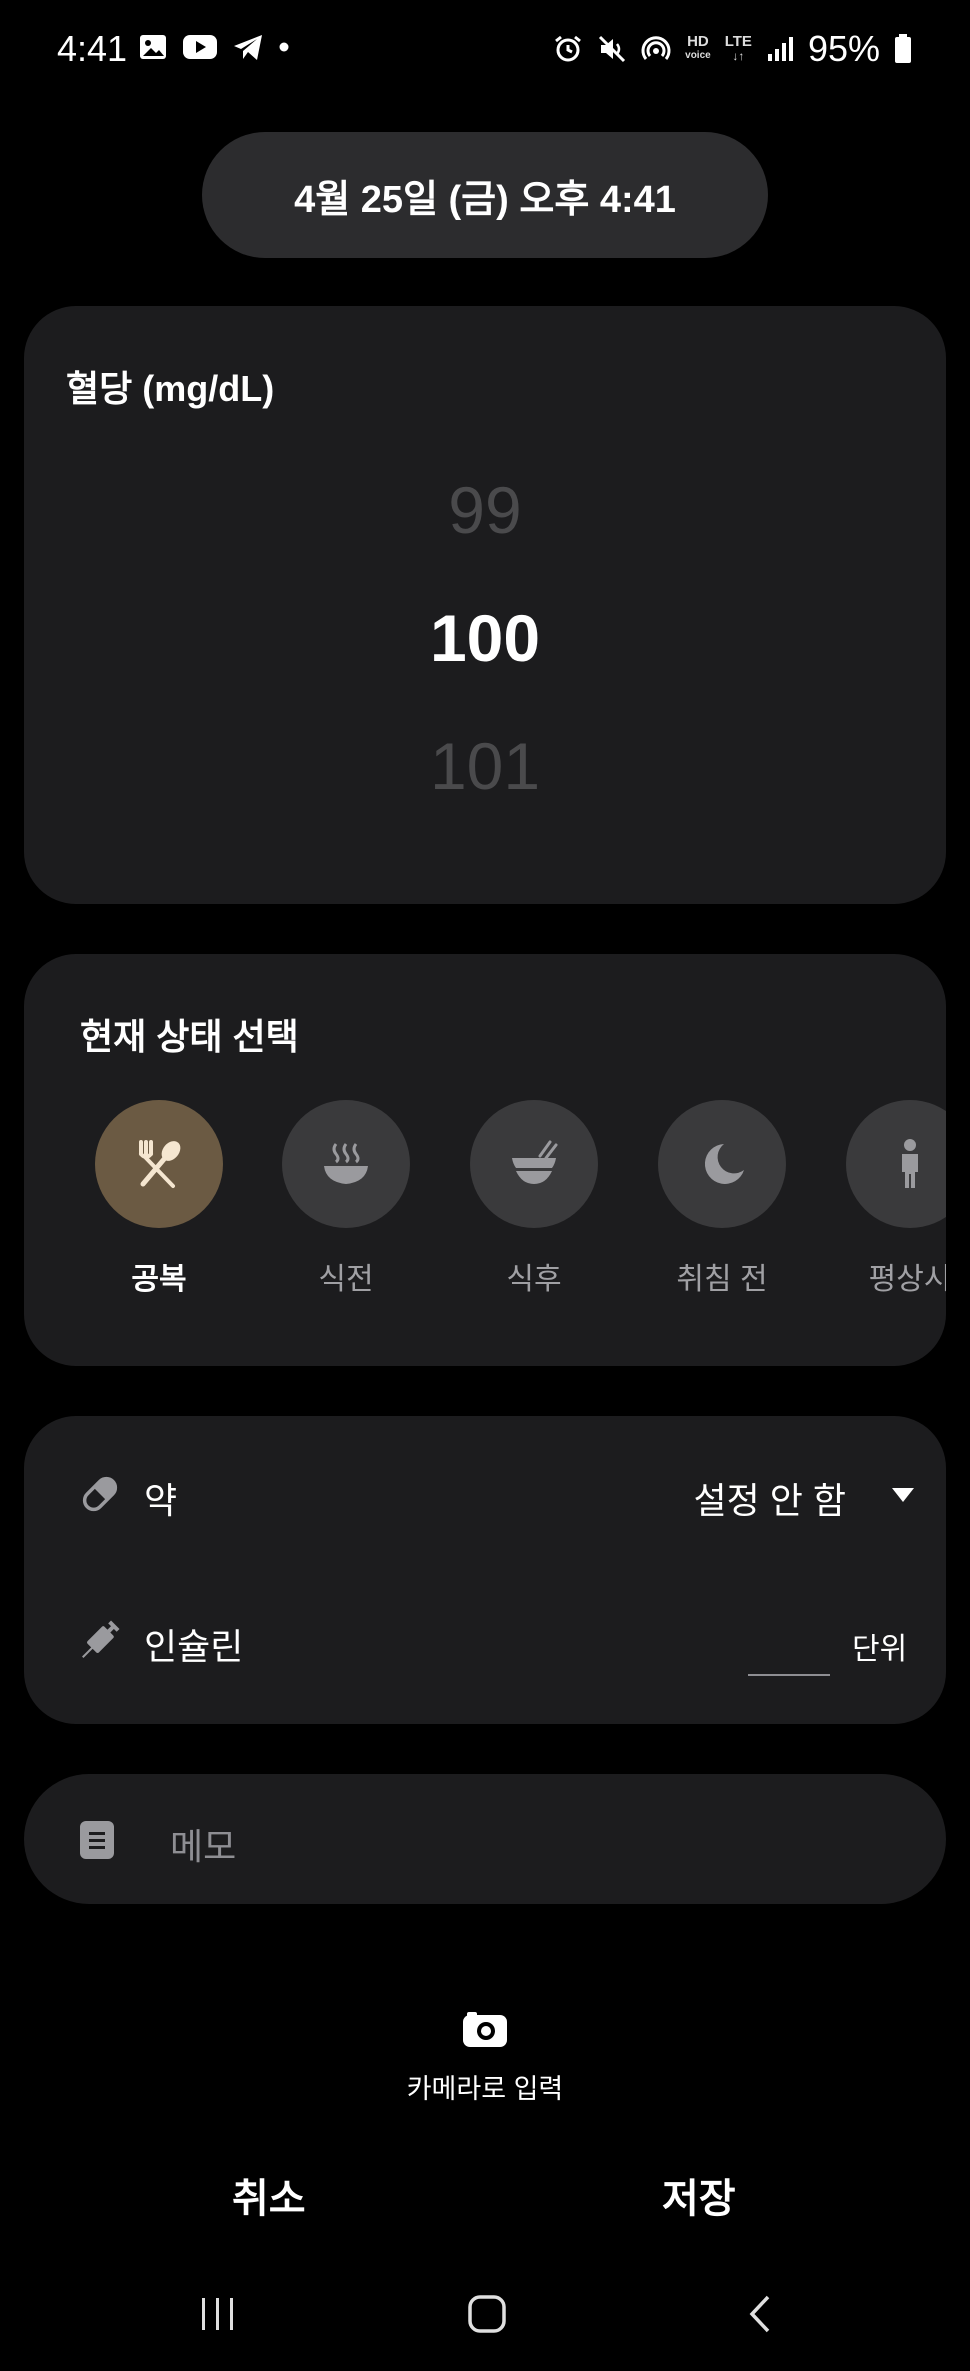  Describe the element at coordinates (770, 1498) in the screenshot. I see `medication-value: 설정 안 함` at that location.